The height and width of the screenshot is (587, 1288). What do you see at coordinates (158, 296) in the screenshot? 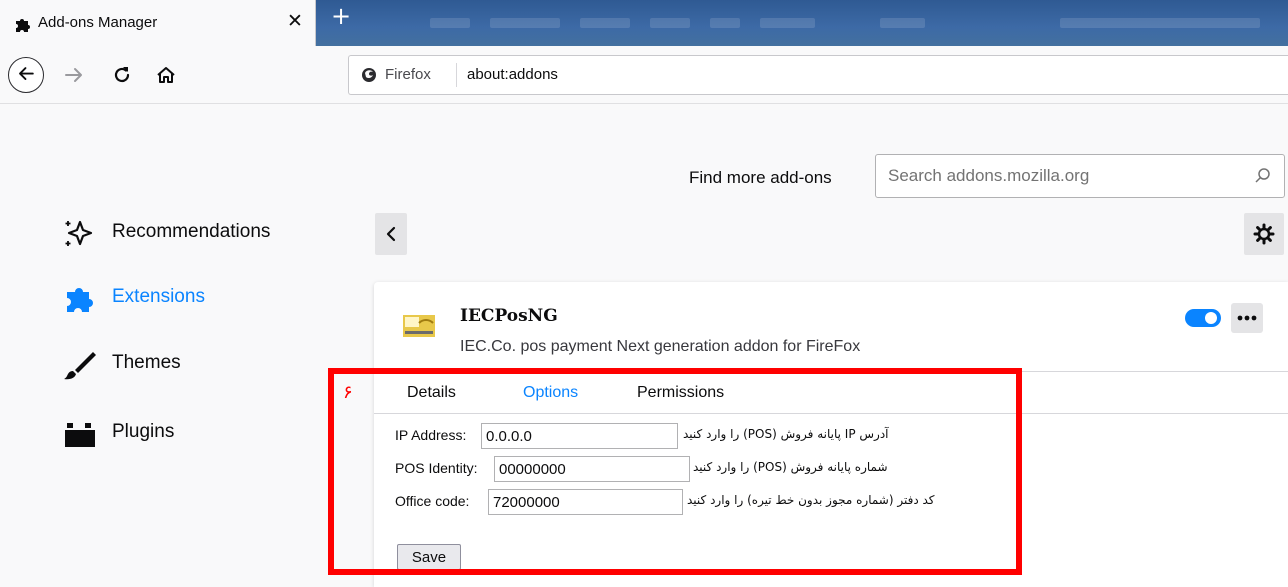
I see `sidebar-item-label: Extensions` at bounding box center [158, 296].